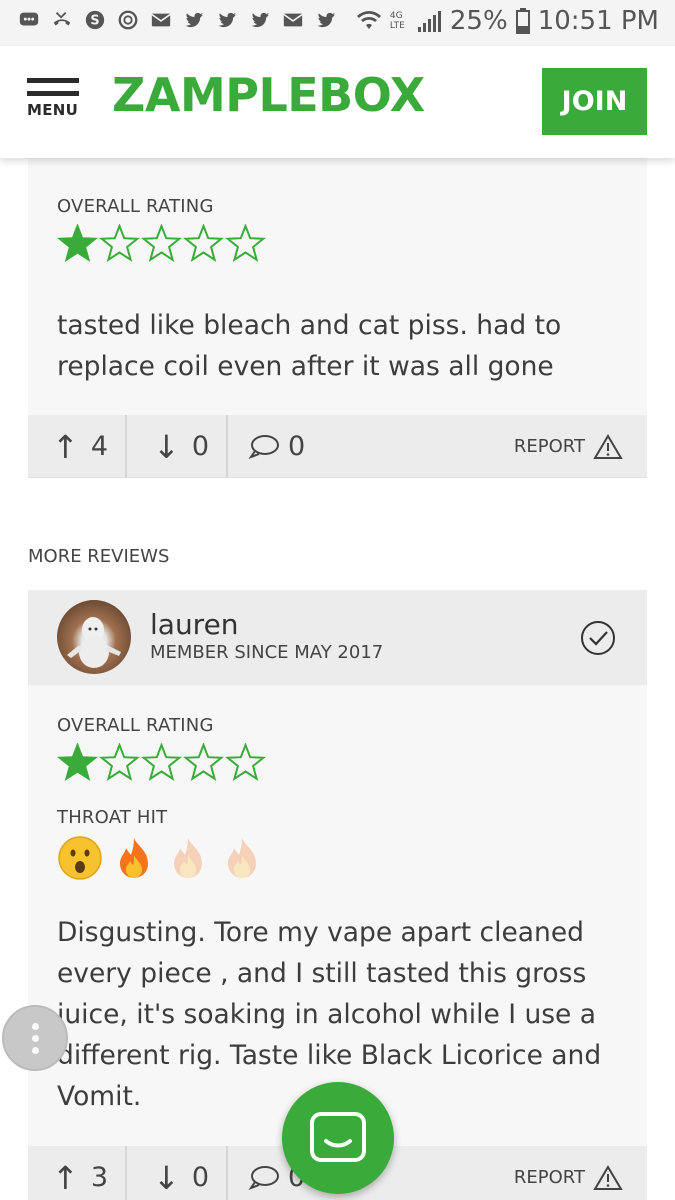 The width and height of the screenshot is (675, 1200). What do you see at coordinates (80, 858) in the screenshot?
I see `surprised-face-icon` at bounding box center [80, 858].